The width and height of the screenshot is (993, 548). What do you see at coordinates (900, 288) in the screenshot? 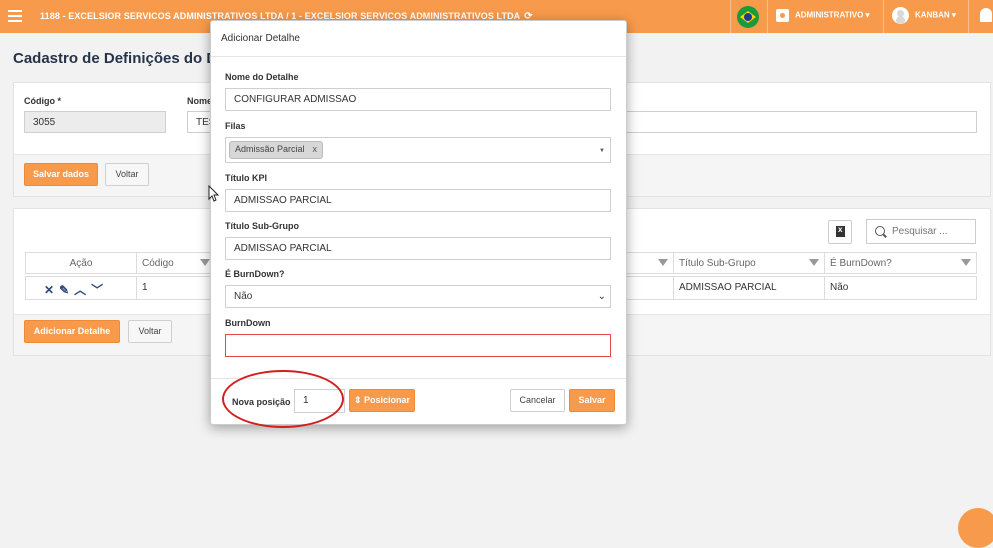
I see `table-cell-burndown: Não` at bounding box center [900, 288].